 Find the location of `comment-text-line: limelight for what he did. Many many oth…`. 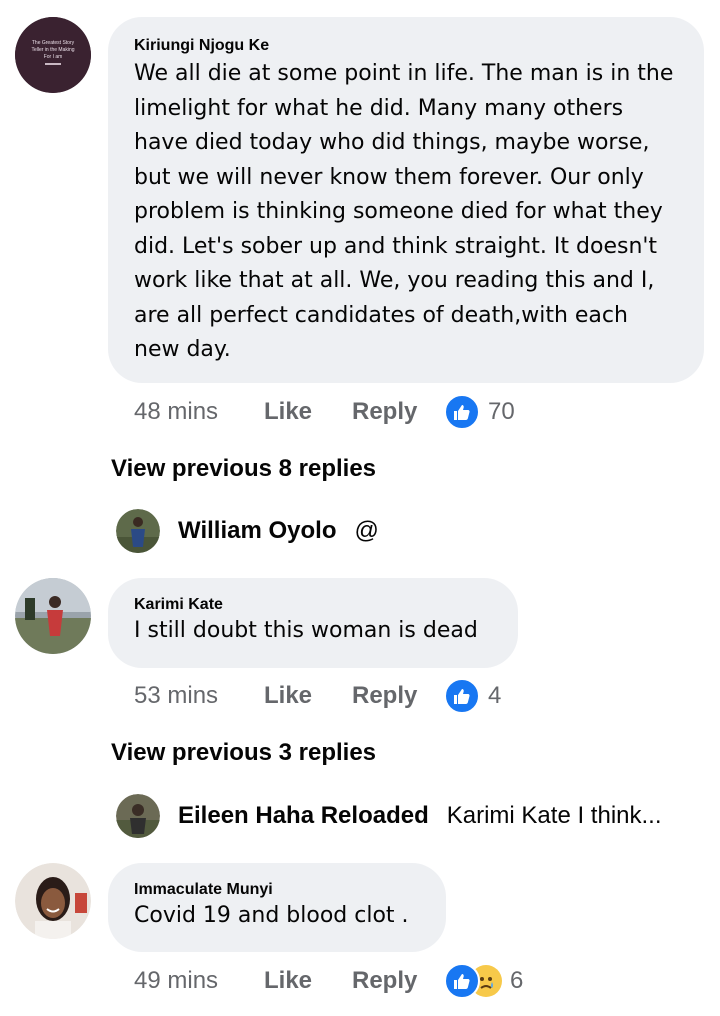

comment-text-line: limelight for what he did. Many many oth… is located at coordinates (379, 108).